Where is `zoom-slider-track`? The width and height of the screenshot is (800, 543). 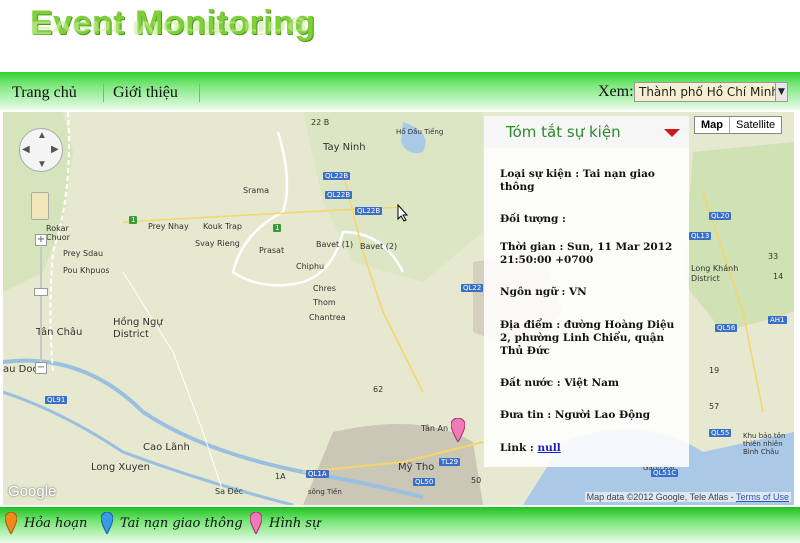
zoom-slider-track is located at coordinates (41, 306).